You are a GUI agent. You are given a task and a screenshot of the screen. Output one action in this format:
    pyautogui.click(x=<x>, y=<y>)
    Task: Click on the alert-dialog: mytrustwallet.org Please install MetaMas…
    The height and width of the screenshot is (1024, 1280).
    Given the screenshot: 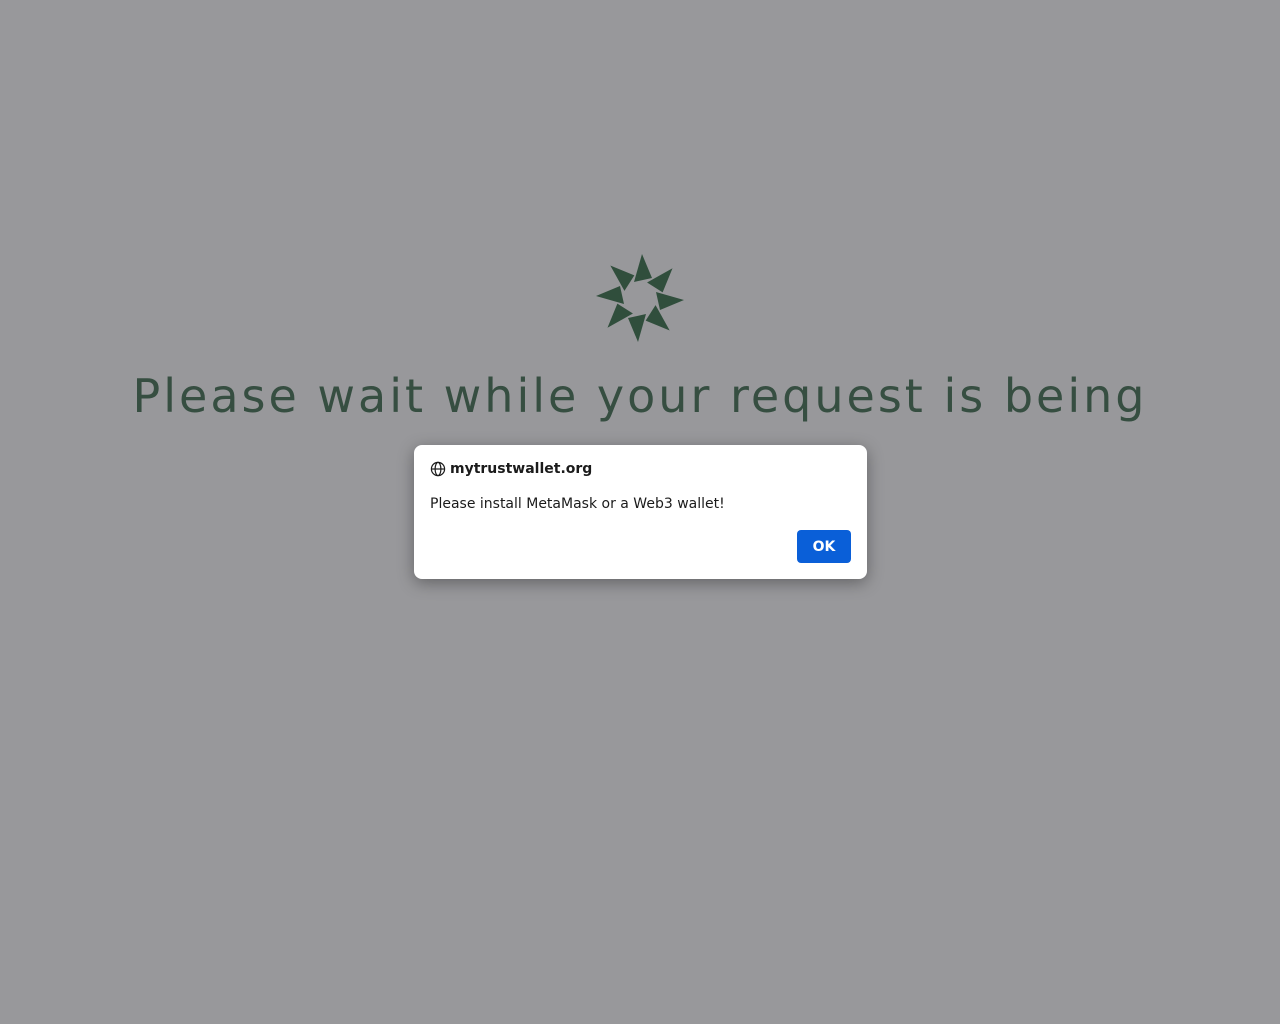 What is the action you would take?
    pyautogui.click(x=640, y=512)
    